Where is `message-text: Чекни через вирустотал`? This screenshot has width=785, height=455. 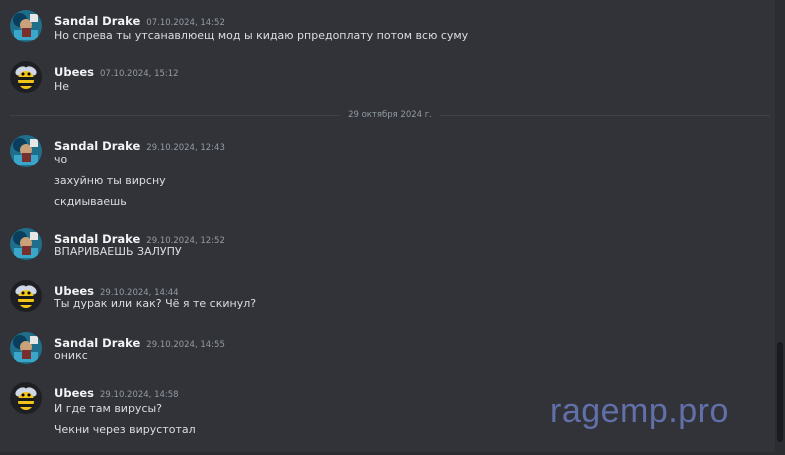 message-text: Чекни через вирустотал is located at coordinates (125, 429).